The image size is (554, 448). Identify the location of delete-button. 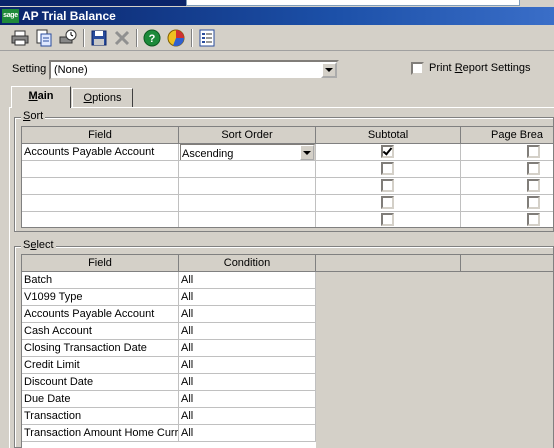
(122, 38).